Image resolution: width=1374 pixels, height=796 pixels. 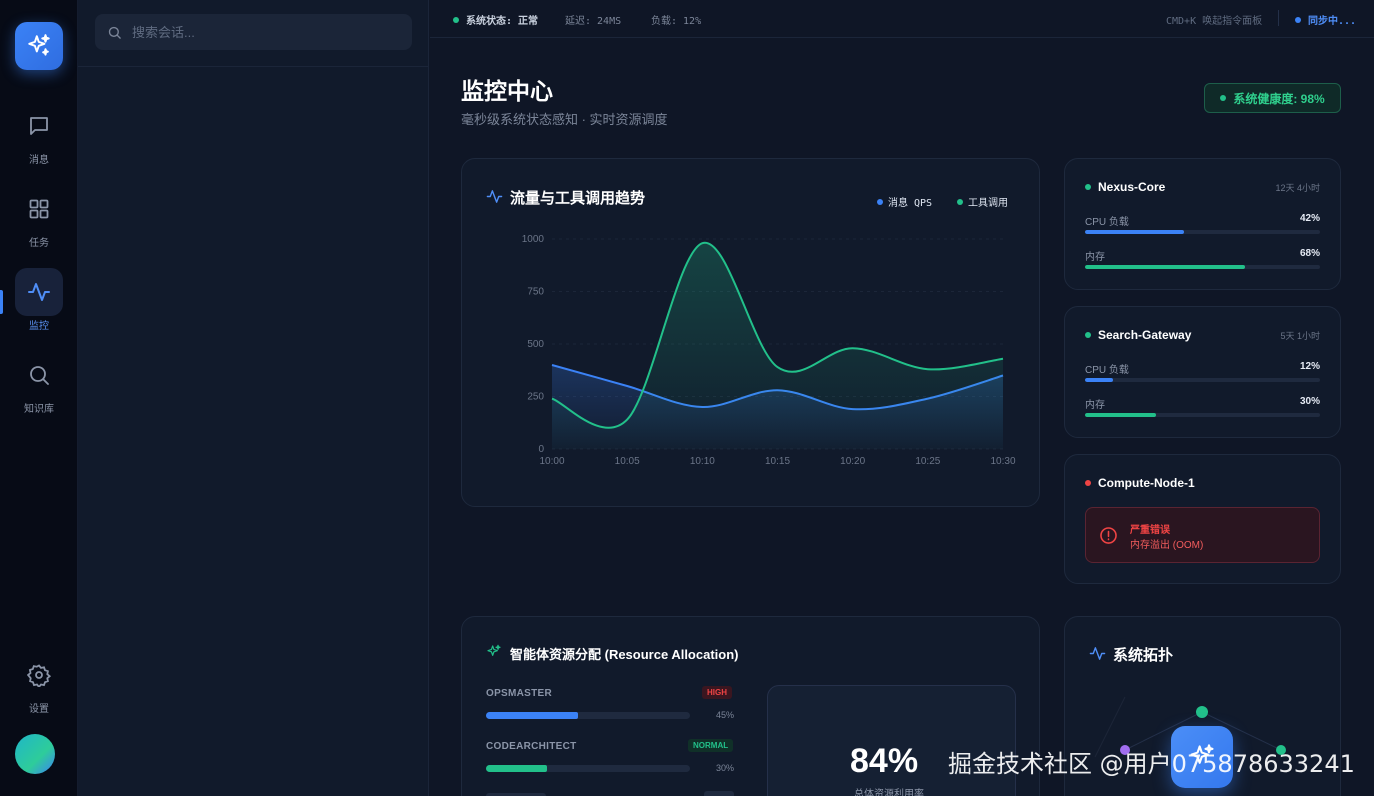 What do you see at coordinates (39, 243) in the screenshot?
I see `nav-label: 任务` at bounding box center [39, 243].